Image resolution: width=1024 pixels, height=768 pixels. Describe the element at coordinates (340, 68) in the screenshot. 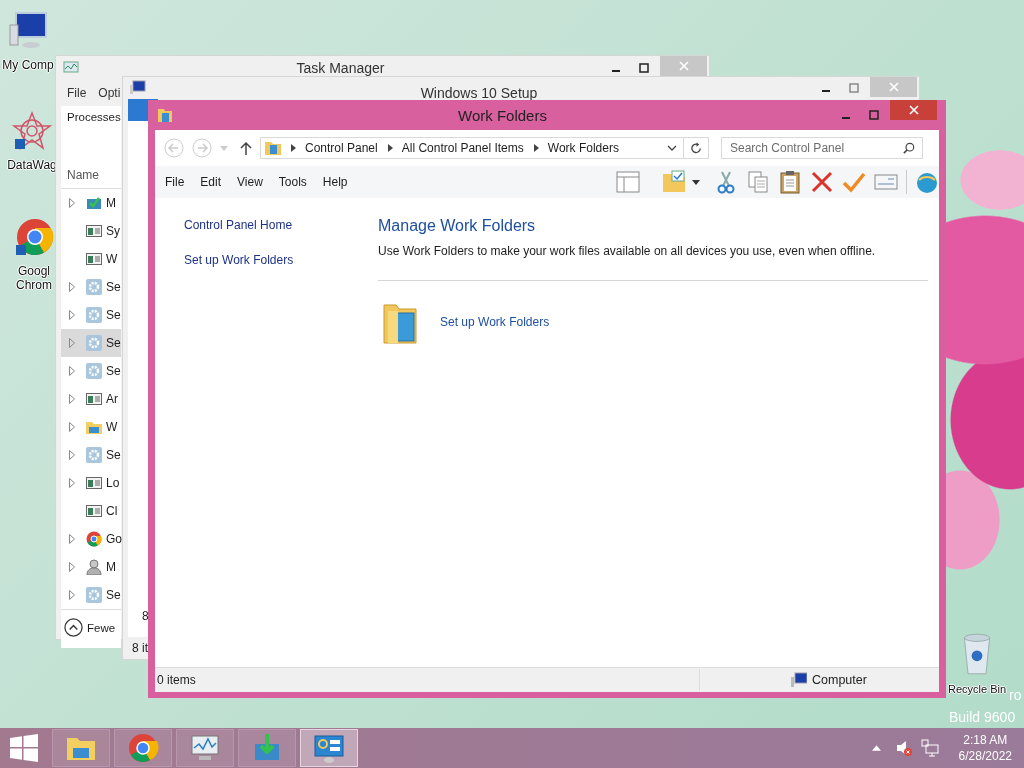

I see `window-title: Task Manager` at that location.